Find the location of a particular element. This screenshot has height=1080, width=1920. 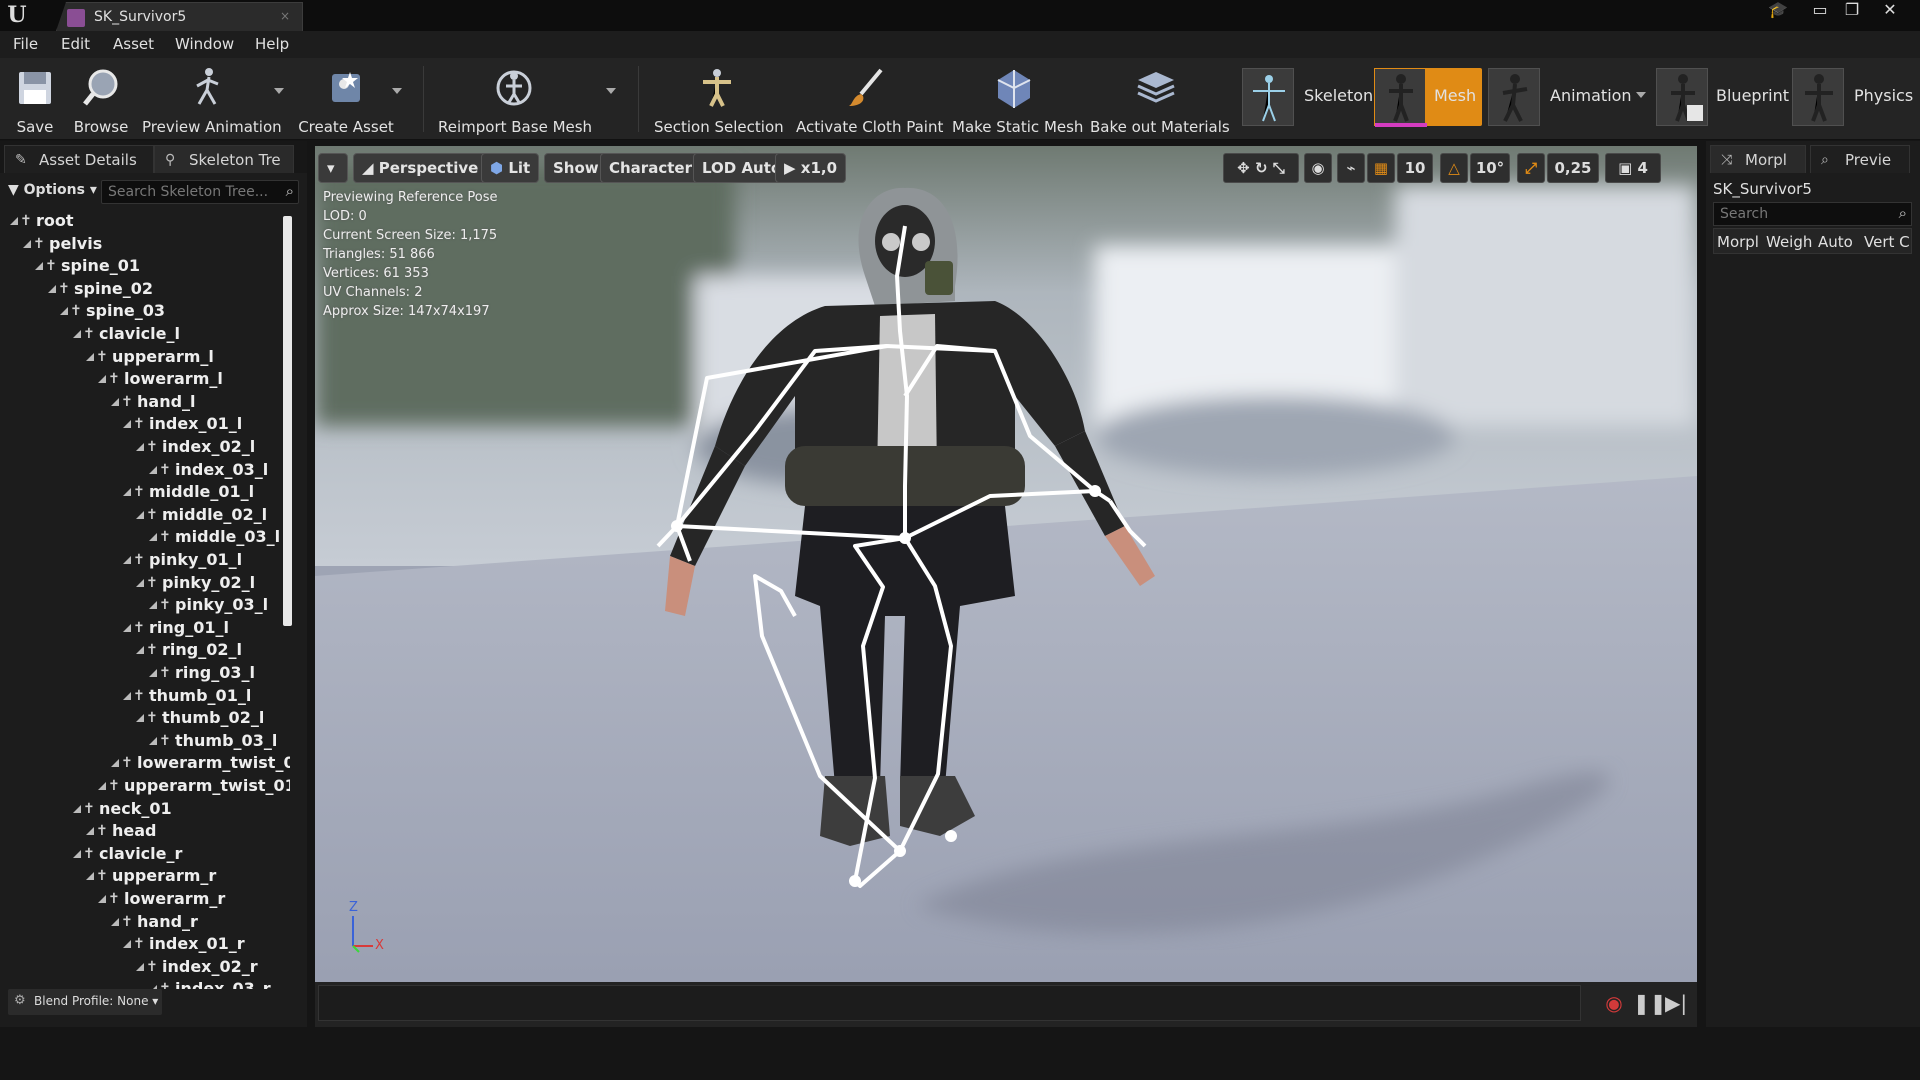

mode-skeleton-button: Skeleton is located at coordinates (1307, 97).